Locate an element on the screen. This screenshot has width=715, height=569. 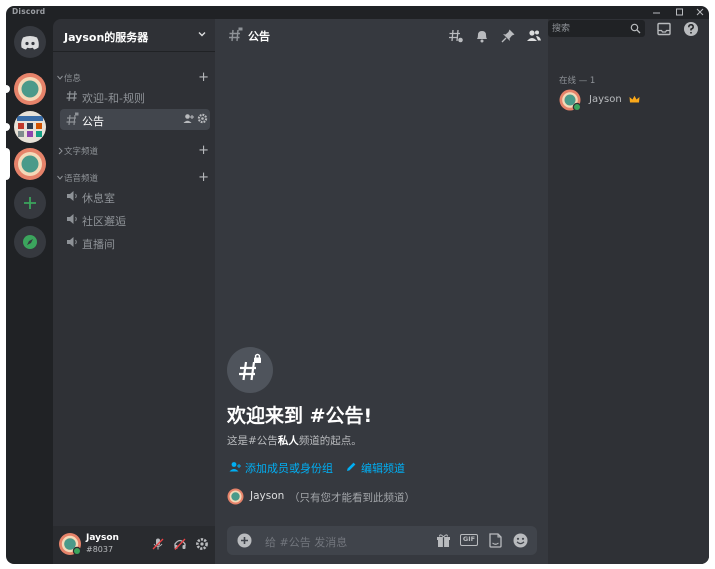
close-icon is located at coordinates (700, 12).